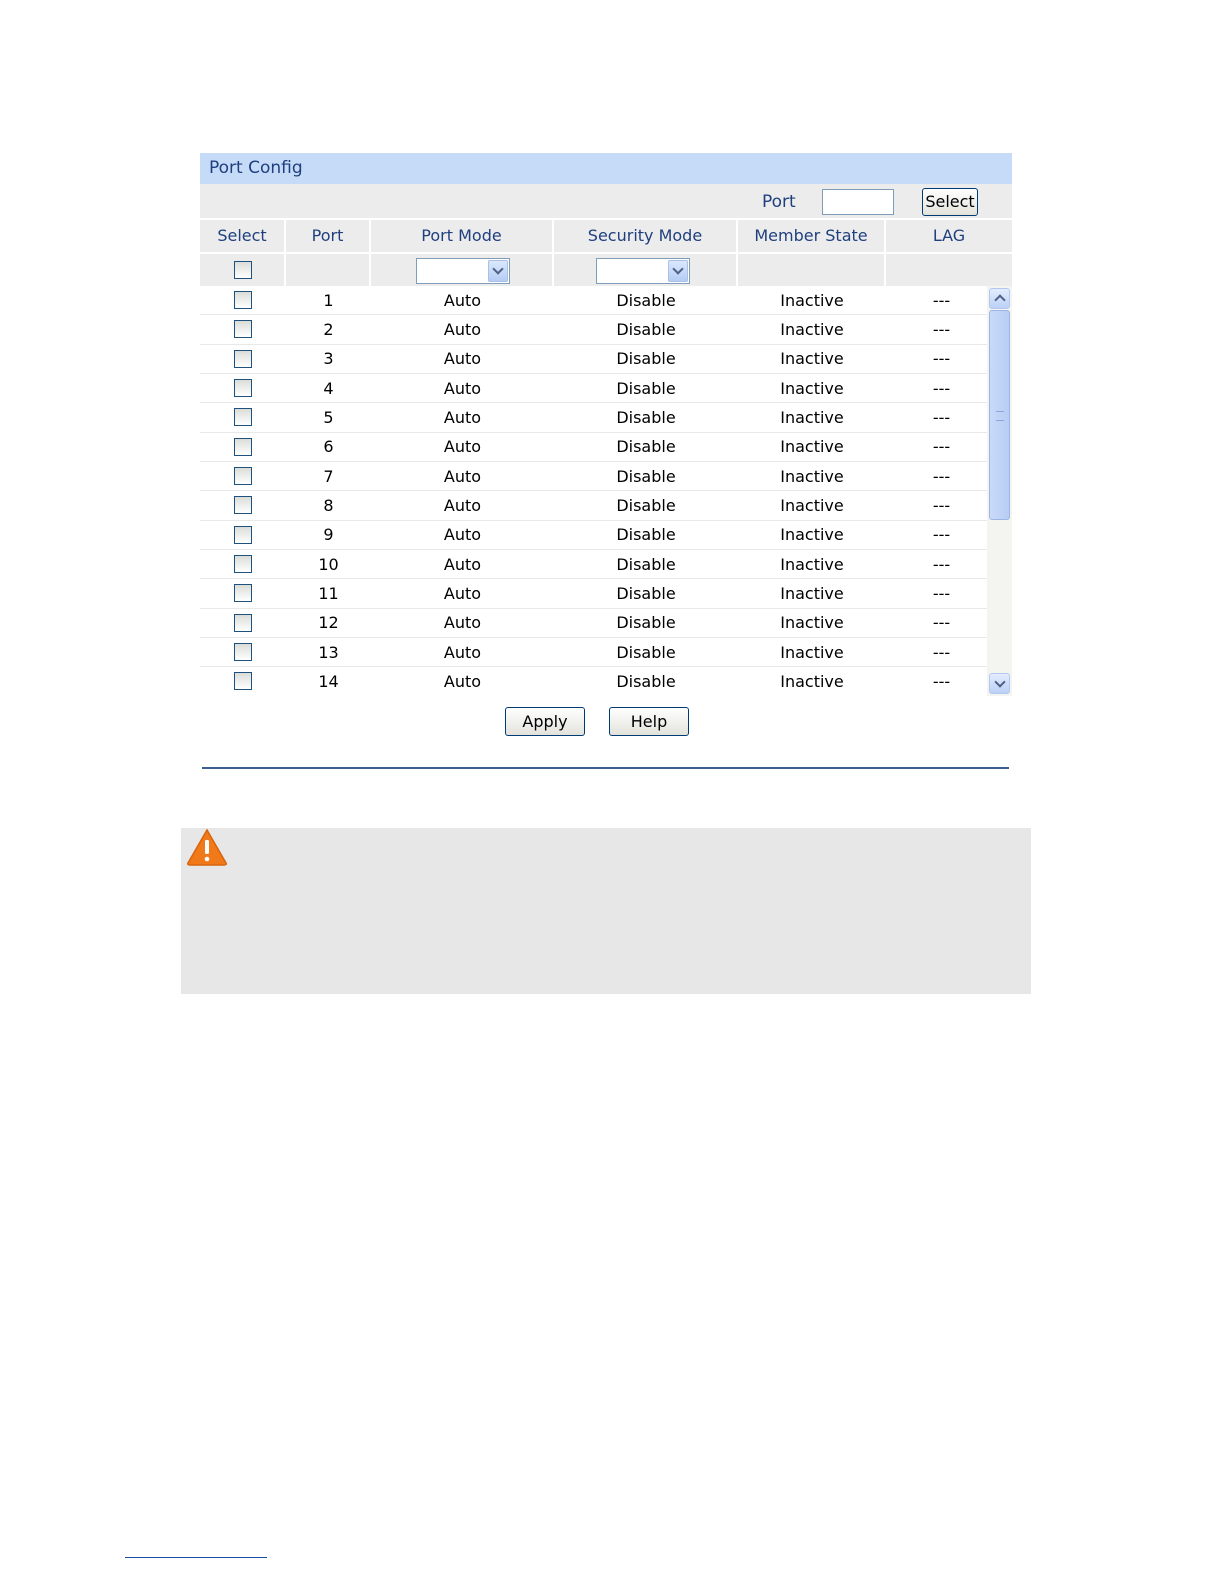 The image size is (1224, 1584). I want to click on cell-port: 5, so click(328, 417).